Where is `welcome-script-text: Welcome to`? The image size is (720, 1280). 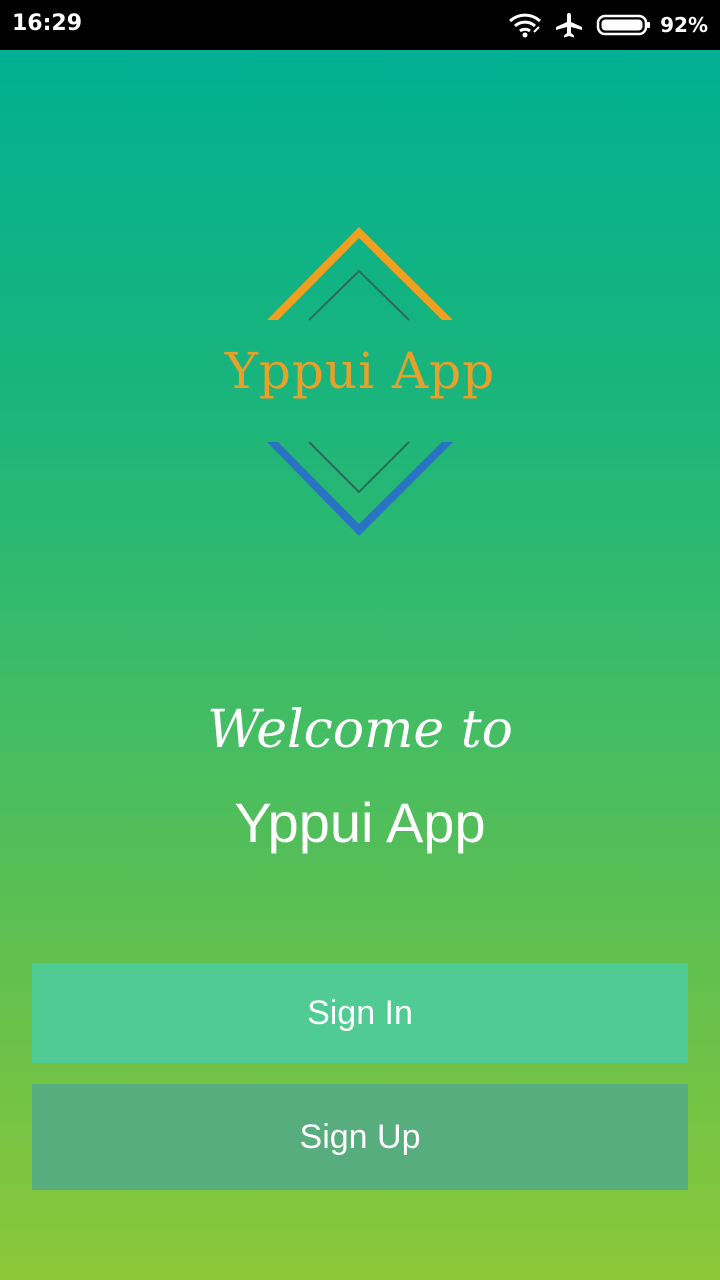
welcome-script-text: Welcome to is located at coordinates (360, 730).